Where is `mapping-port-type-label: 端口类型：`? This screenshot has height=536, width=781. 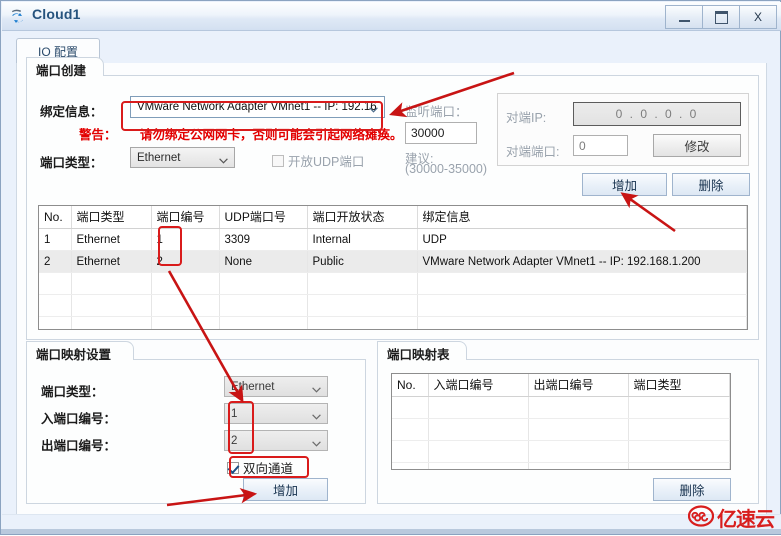
mapping-port-type-label: 端口类型： is located at coordinates (72, 392).